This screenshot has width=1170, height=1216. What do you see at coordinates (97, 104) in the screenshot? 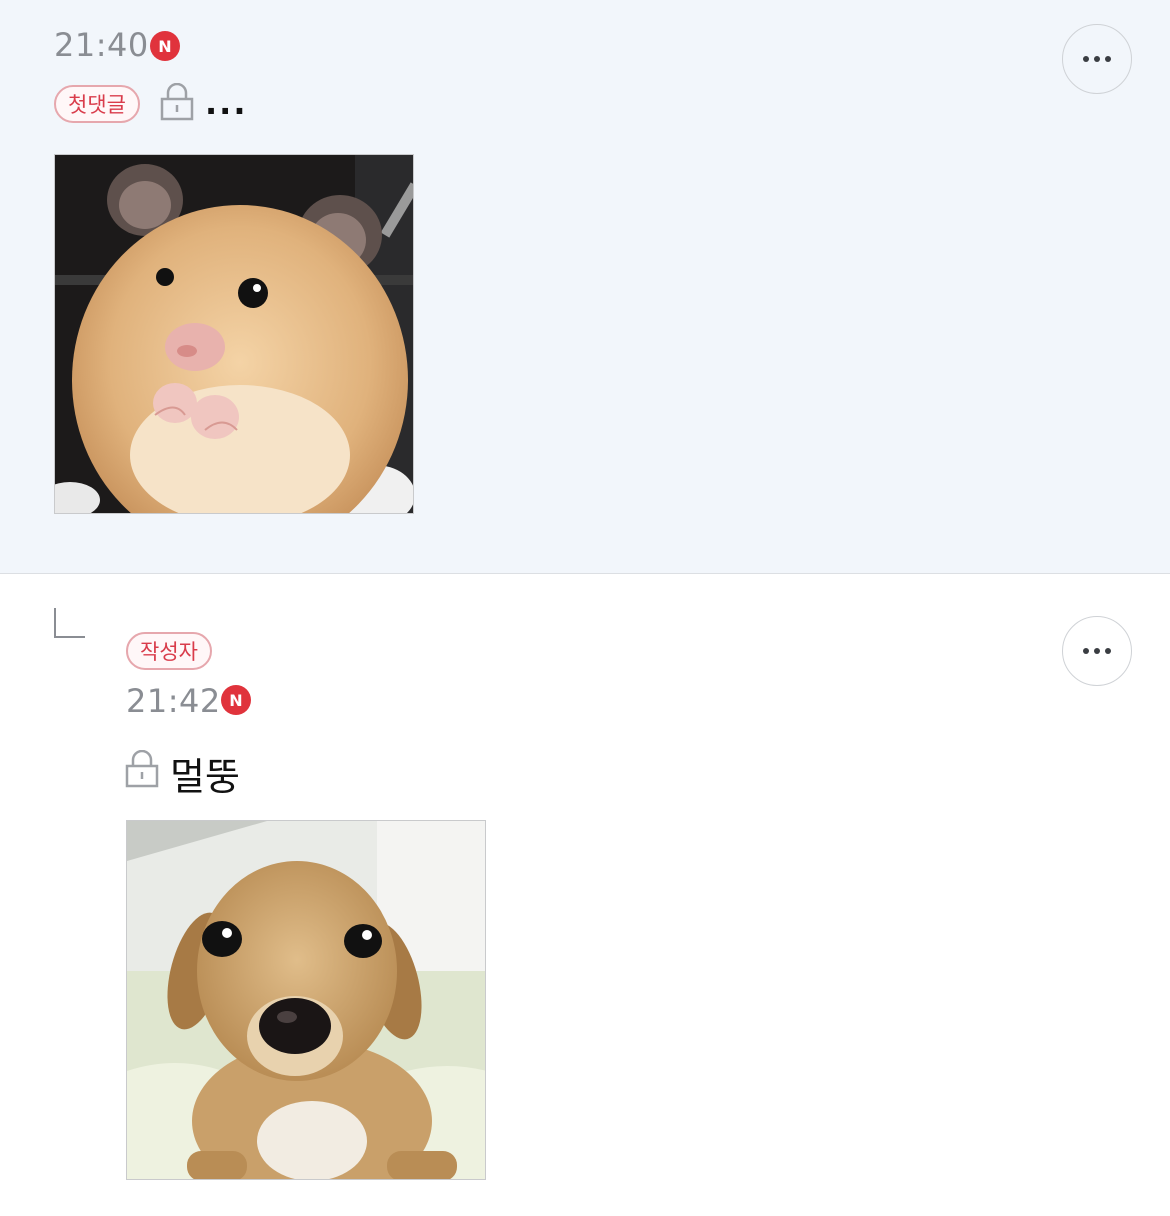
I see `first-comment-badge: 첫댓글` at bounding box center [97, 104].